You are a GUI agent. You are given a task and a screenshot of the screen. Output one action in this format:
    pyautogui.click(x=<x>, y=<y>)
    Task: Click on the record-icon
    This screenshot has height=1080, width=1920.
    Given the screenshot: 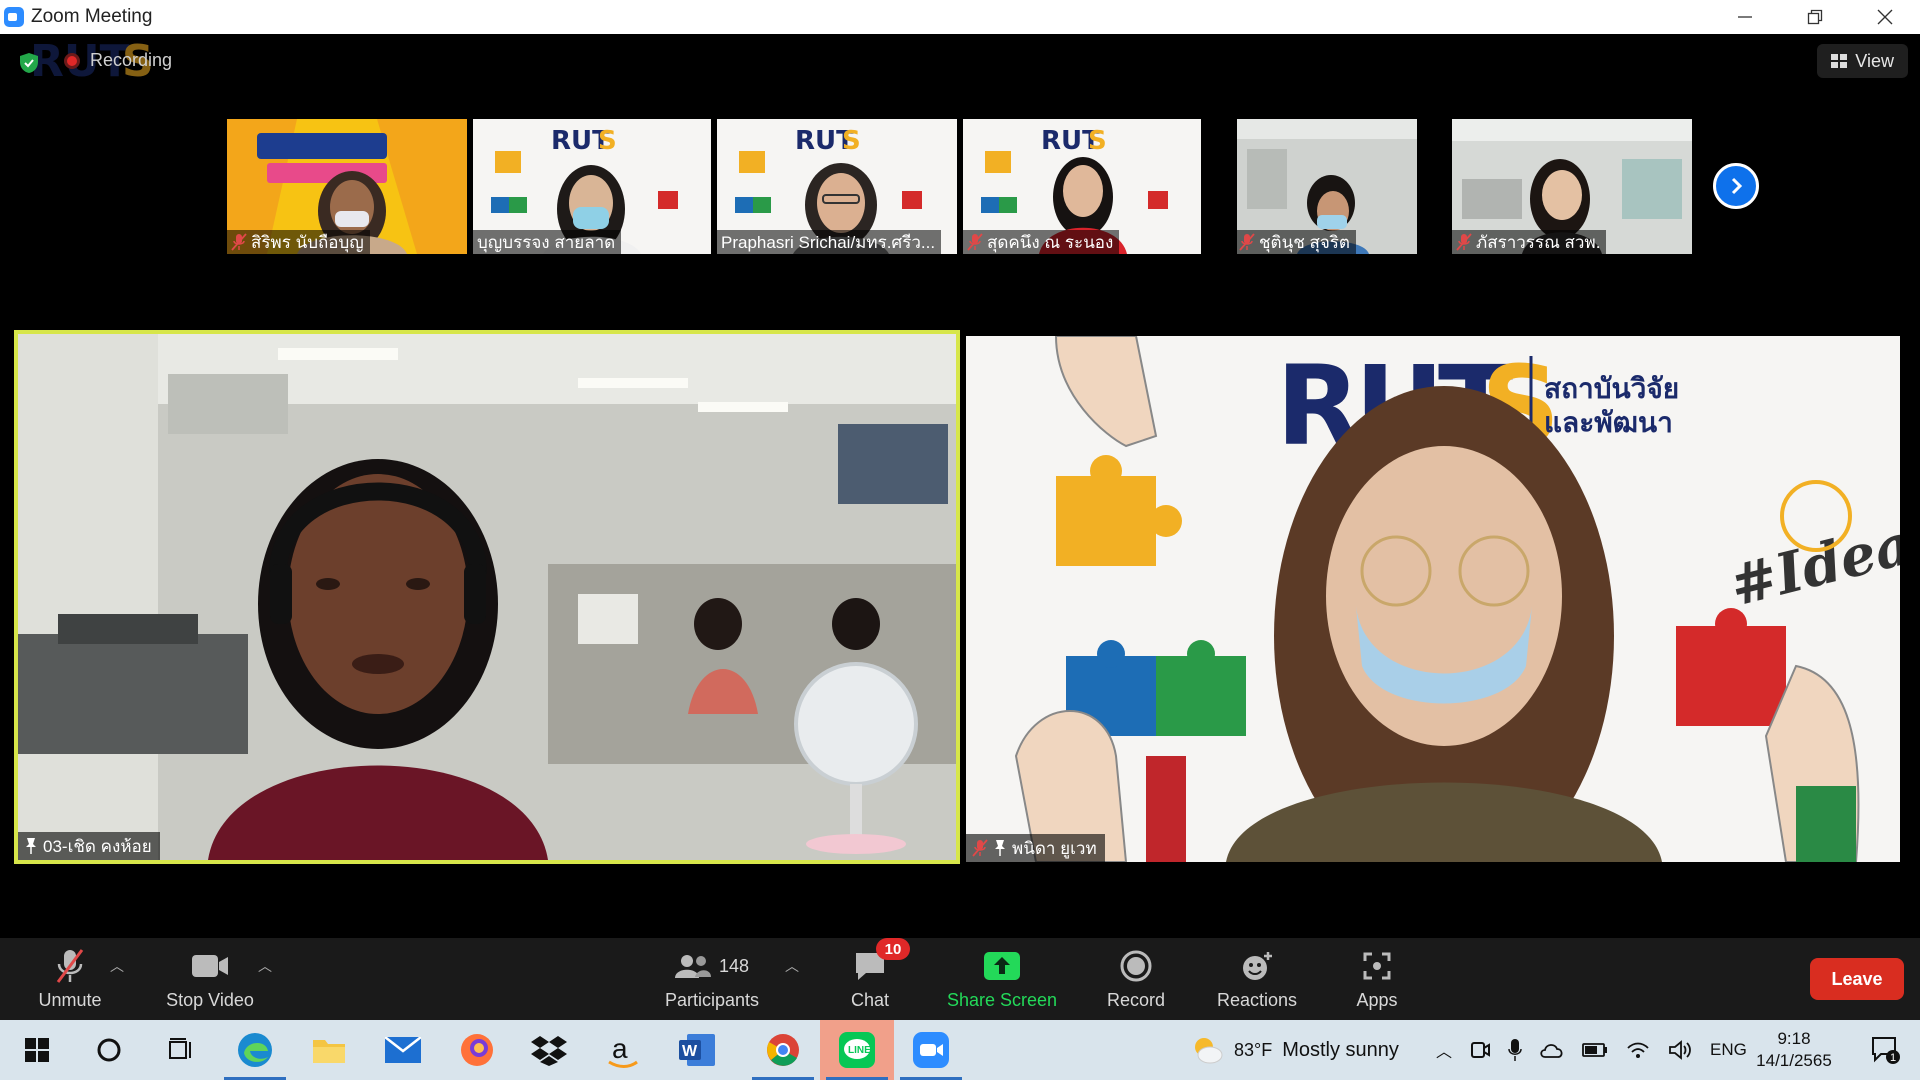 What is the action you would take?
    pyautogui.click(x=1136, y=966)
    